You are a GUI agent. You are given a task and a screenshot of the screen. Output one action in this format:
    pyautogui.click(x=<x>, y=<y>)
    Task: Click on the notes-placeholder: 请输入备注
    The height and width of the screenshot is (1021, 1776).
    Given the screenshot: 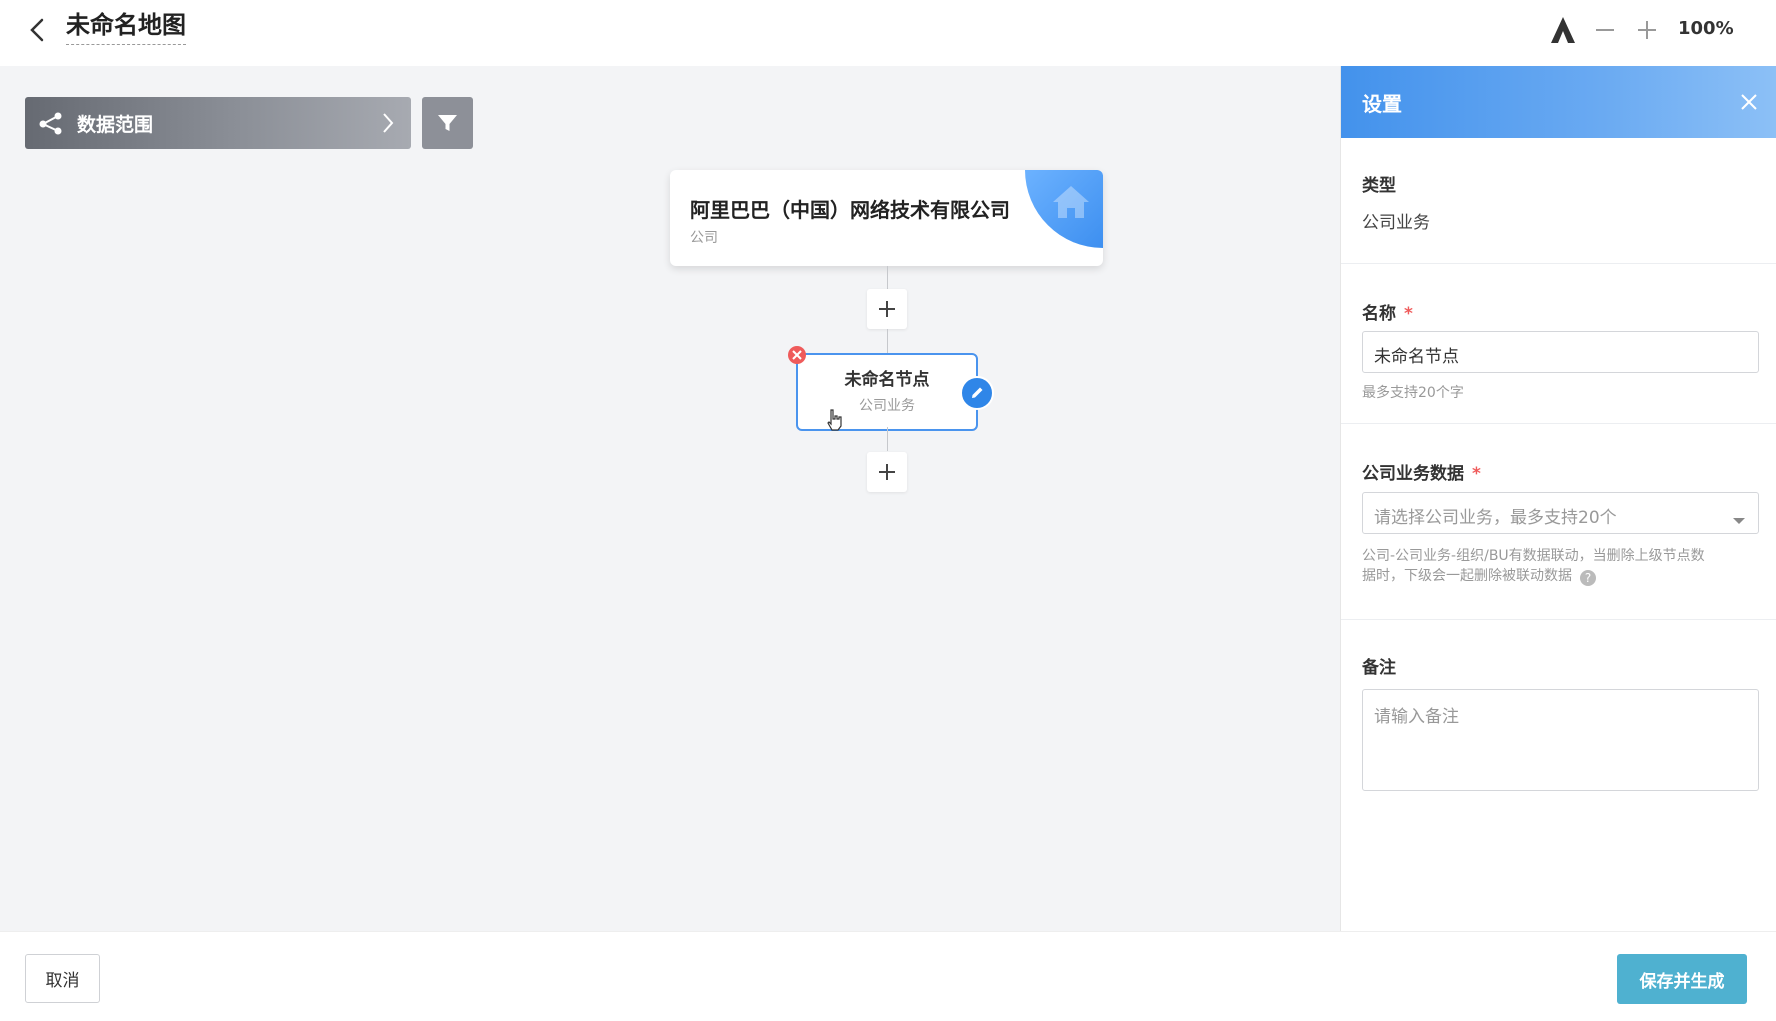 What is the action you would take?
    pyautogui.click(x=1416, y=717)
    